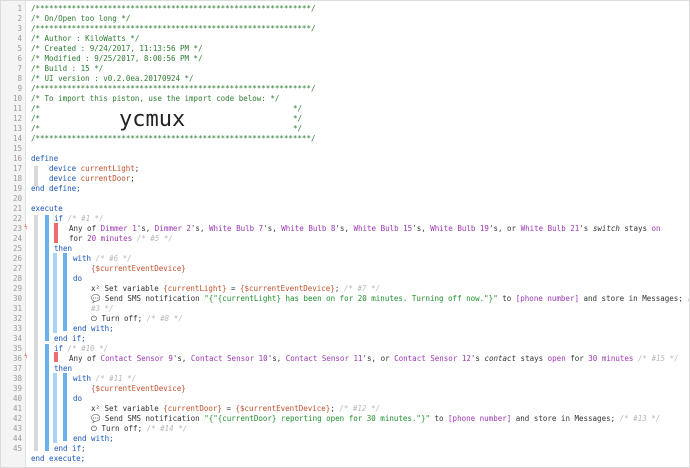 This screenshot has height=468, width=690. Describe the element at coordinates (81, 349) in the screenshot. I see `if-statement-10: if /* #10 */` at that location.